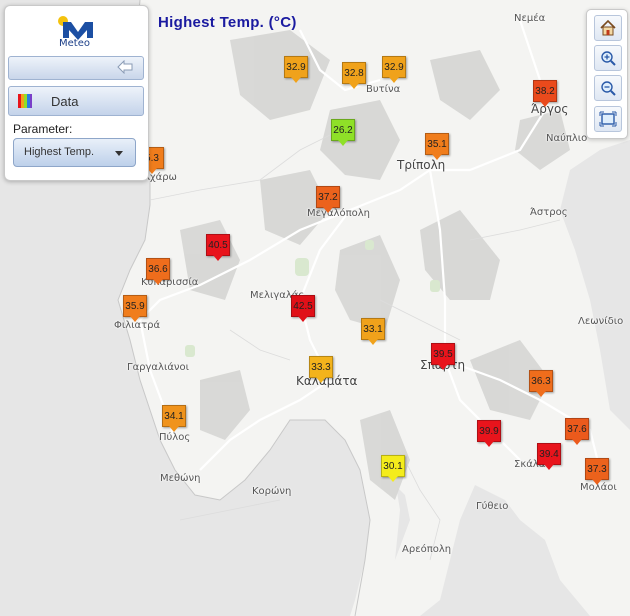 The image size is (630, 616). What do you see at coordinates (303, 308) in the screenshot?
I see `station-marker: 42.5` at bounding box center [303, 308].